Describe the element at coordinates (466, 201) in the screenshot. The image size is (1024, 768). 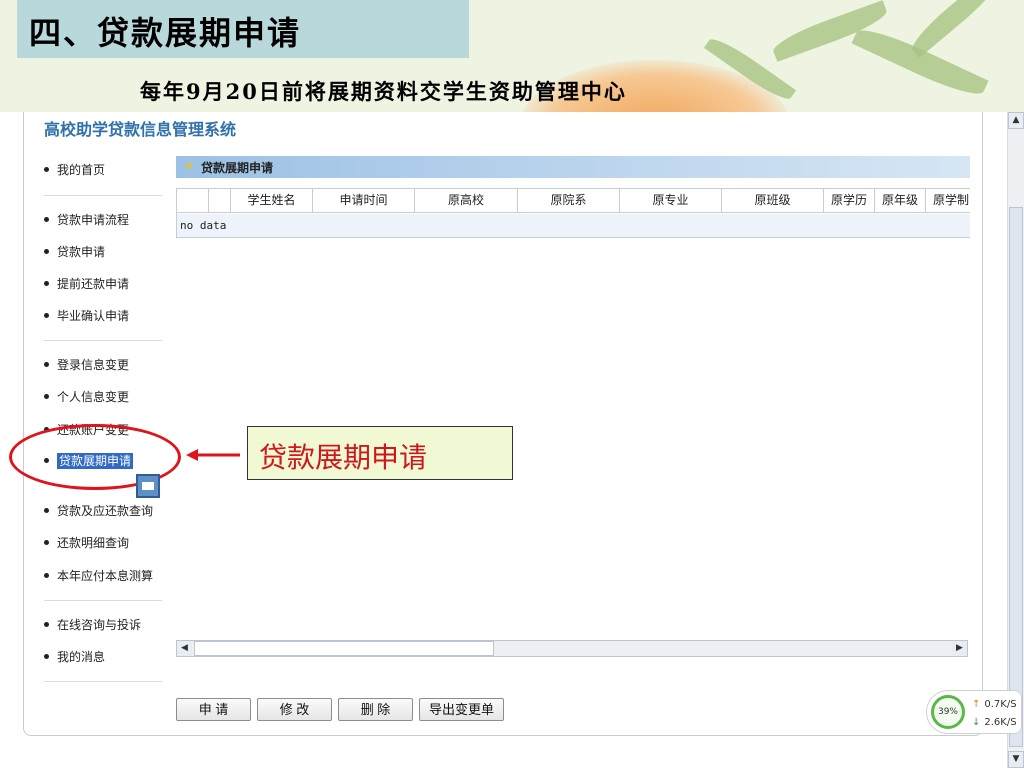
I see `column-header: 原高校` at that location.